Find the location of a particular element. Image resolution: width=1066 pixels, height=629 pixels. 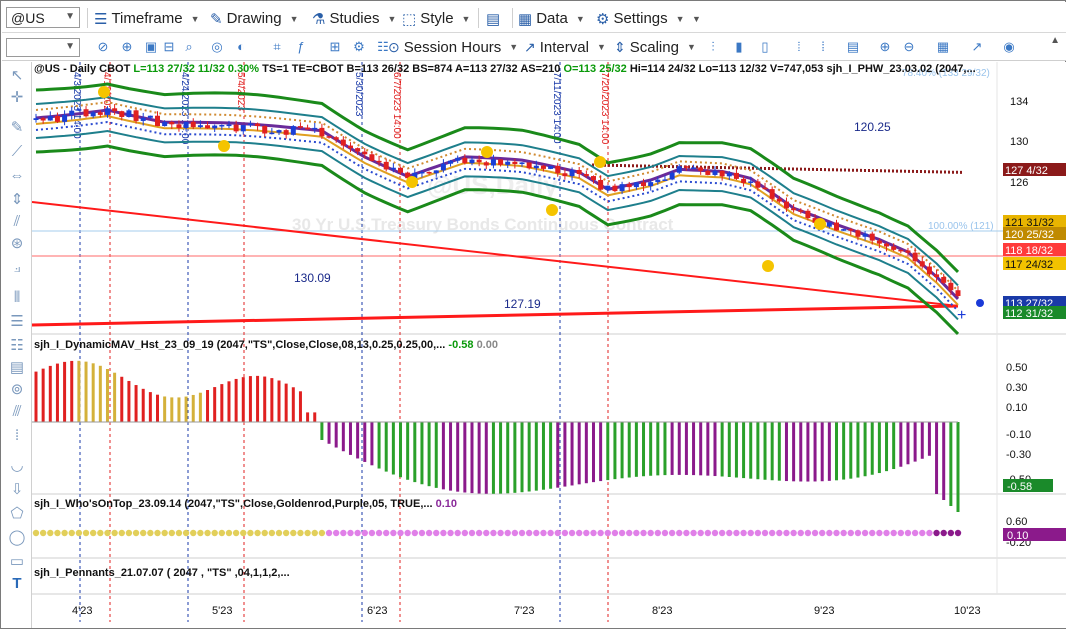

workspace-select: ▼ is located at coordinates (43, 47).